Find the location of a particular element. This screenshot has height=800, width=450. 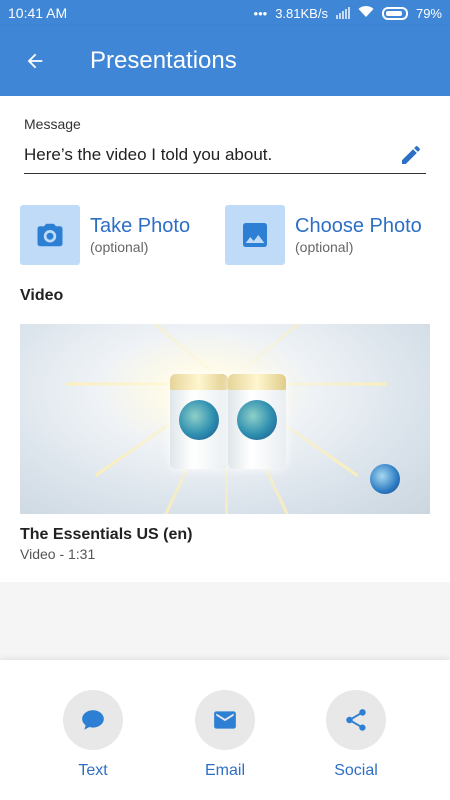

product-bottle-right is located at coordinates (257, 421).